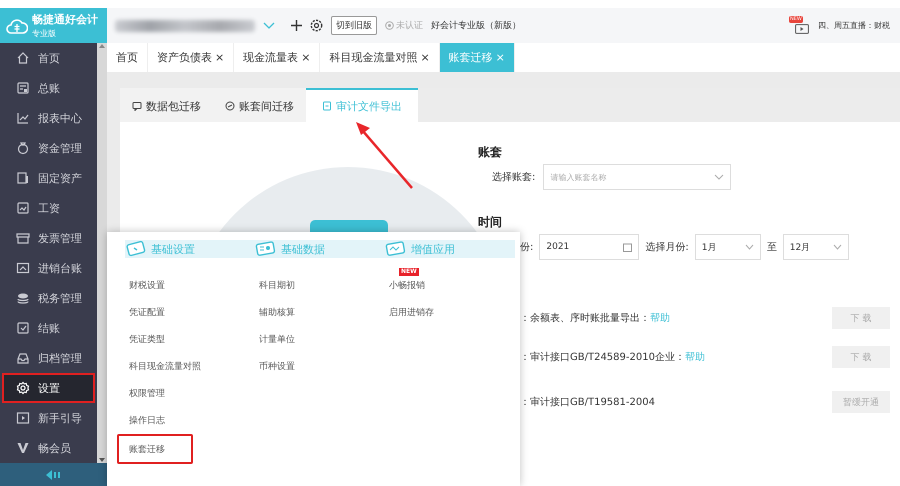  I want to click on menu-item: 操作日志, so click(147, 420).